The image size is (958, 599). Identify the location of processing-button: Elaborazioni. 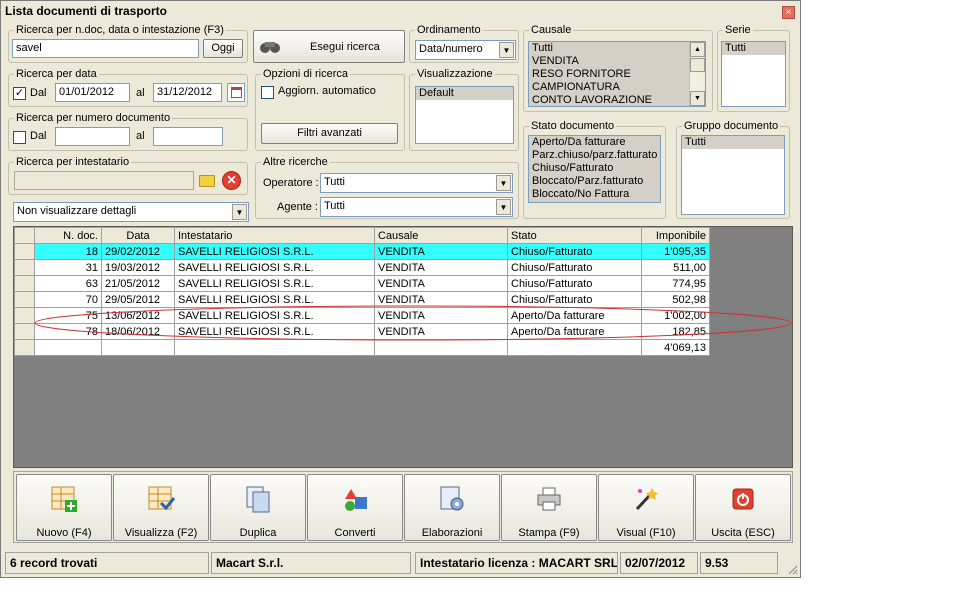
(452, 507).